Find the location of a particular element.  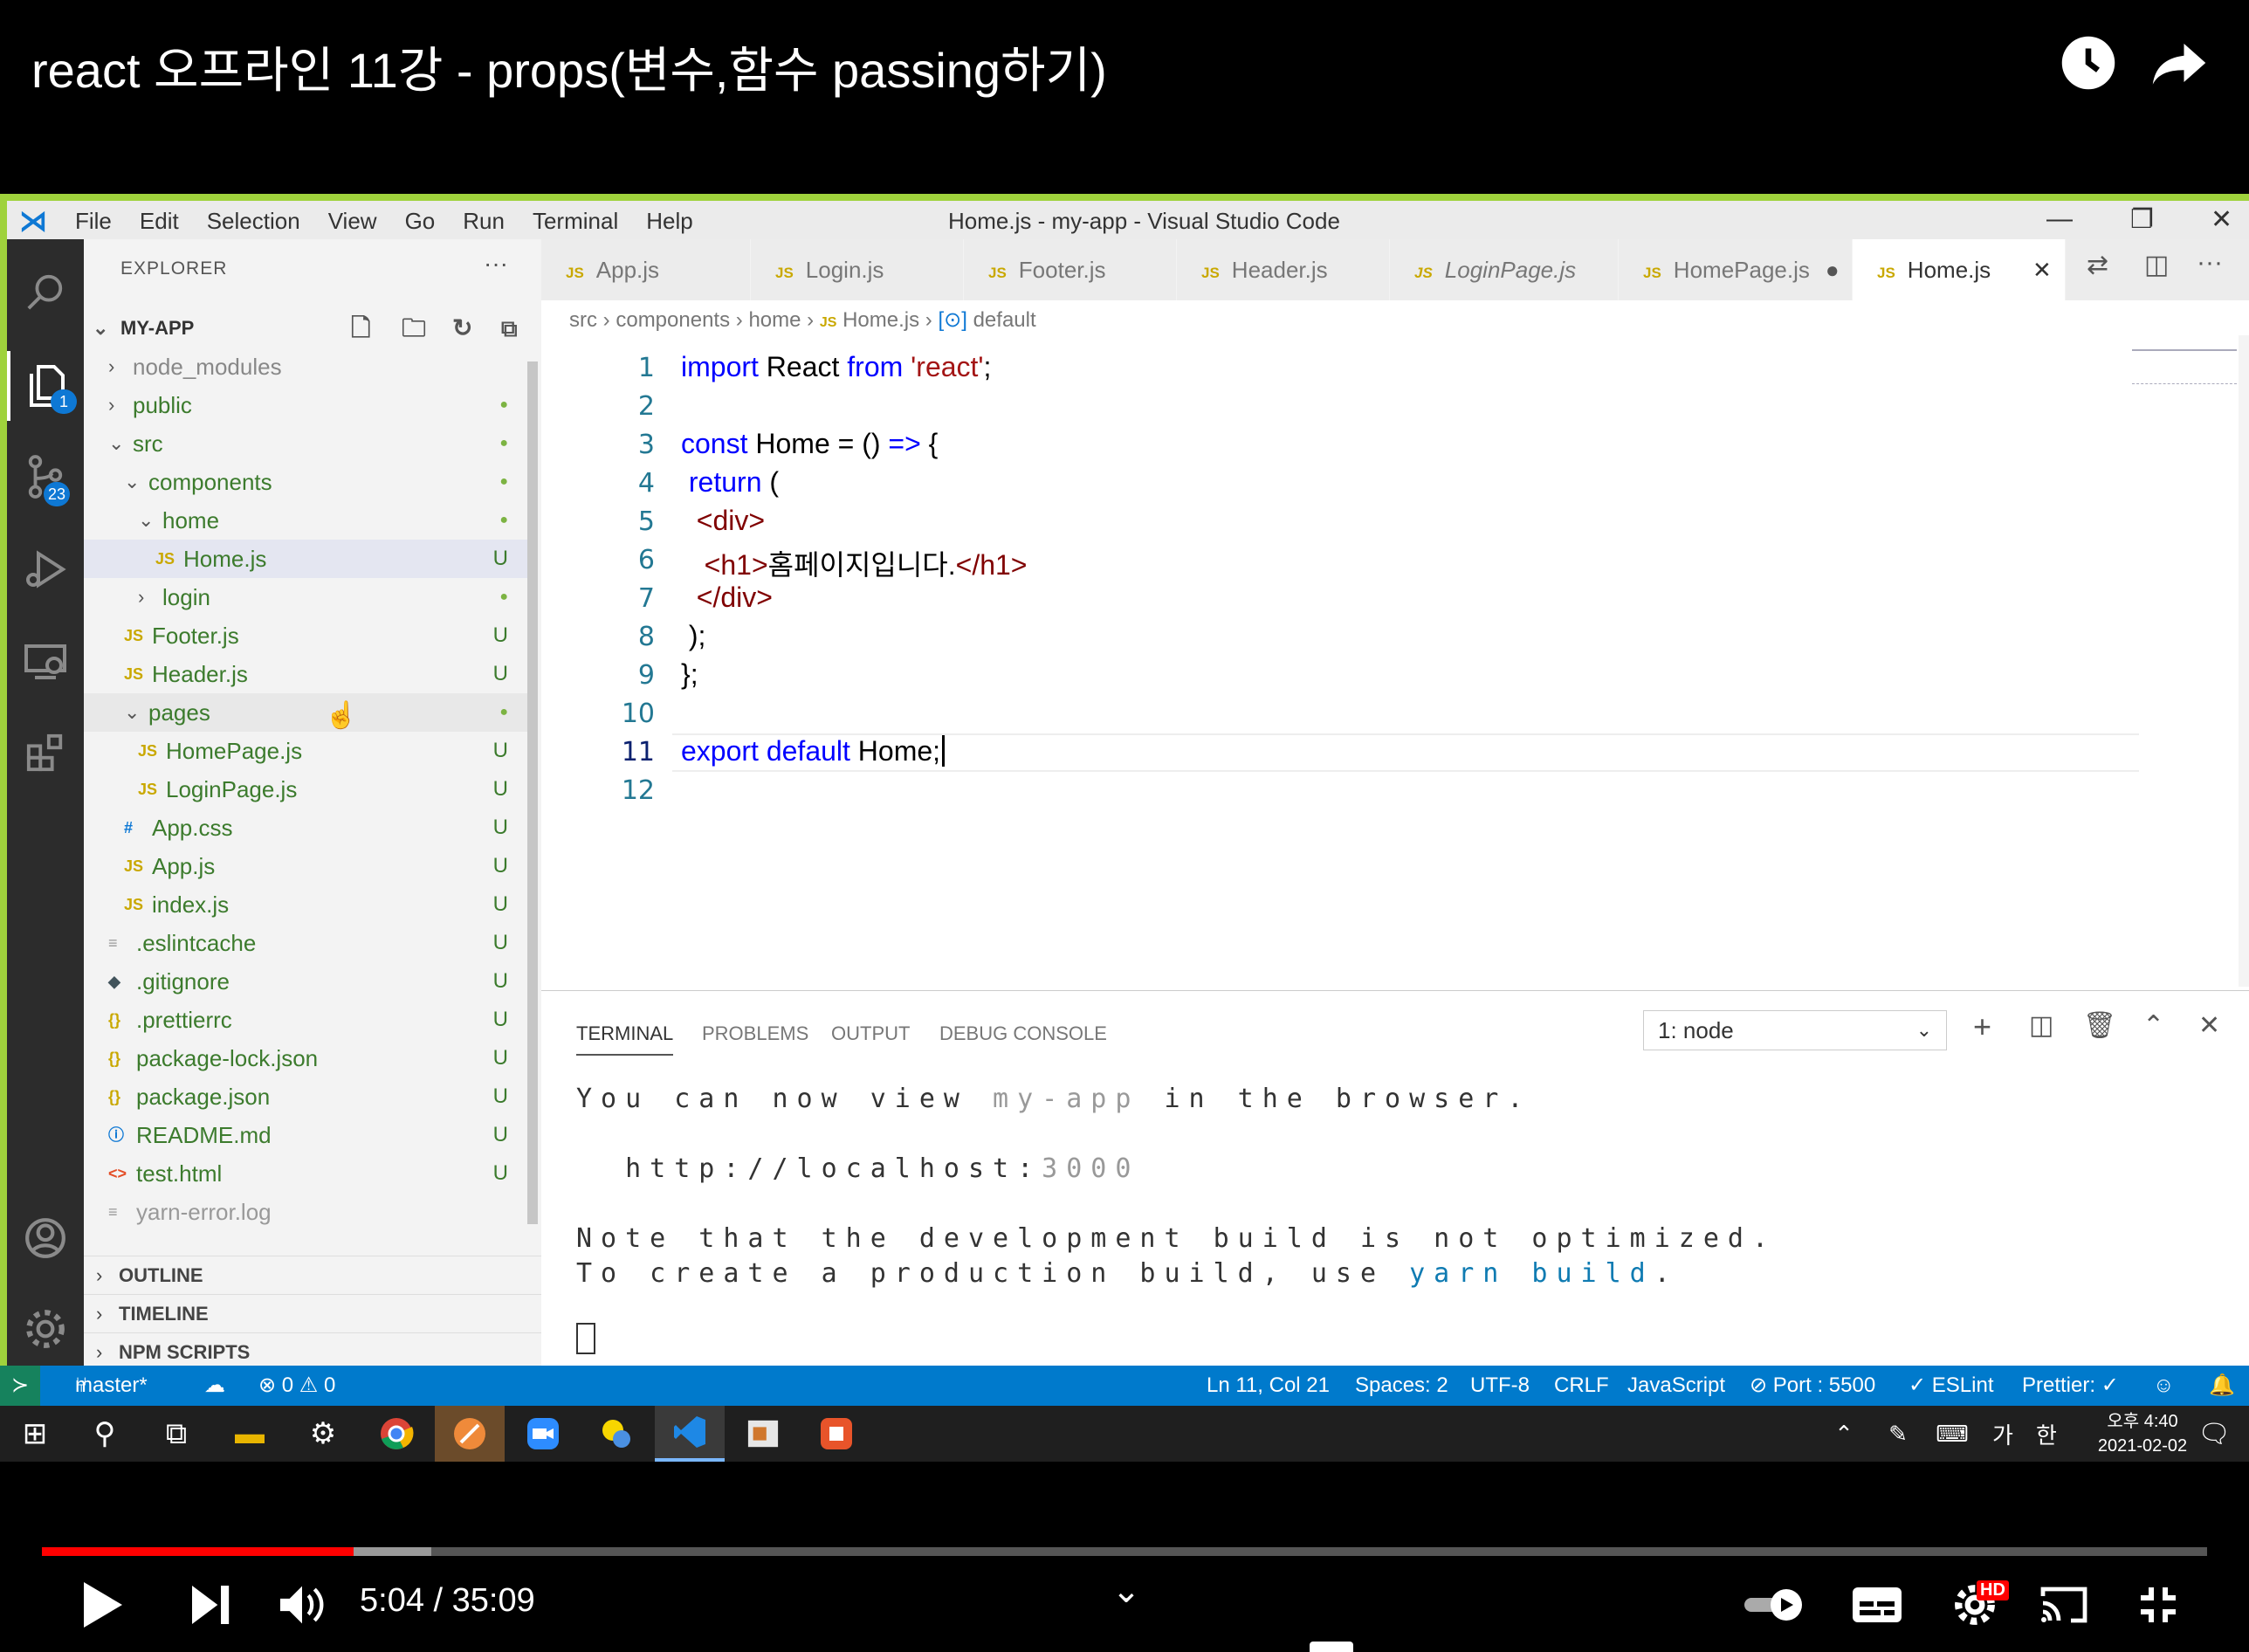

prettier-status: Prettier: ✓ is located at coordinates (2071, 1386).